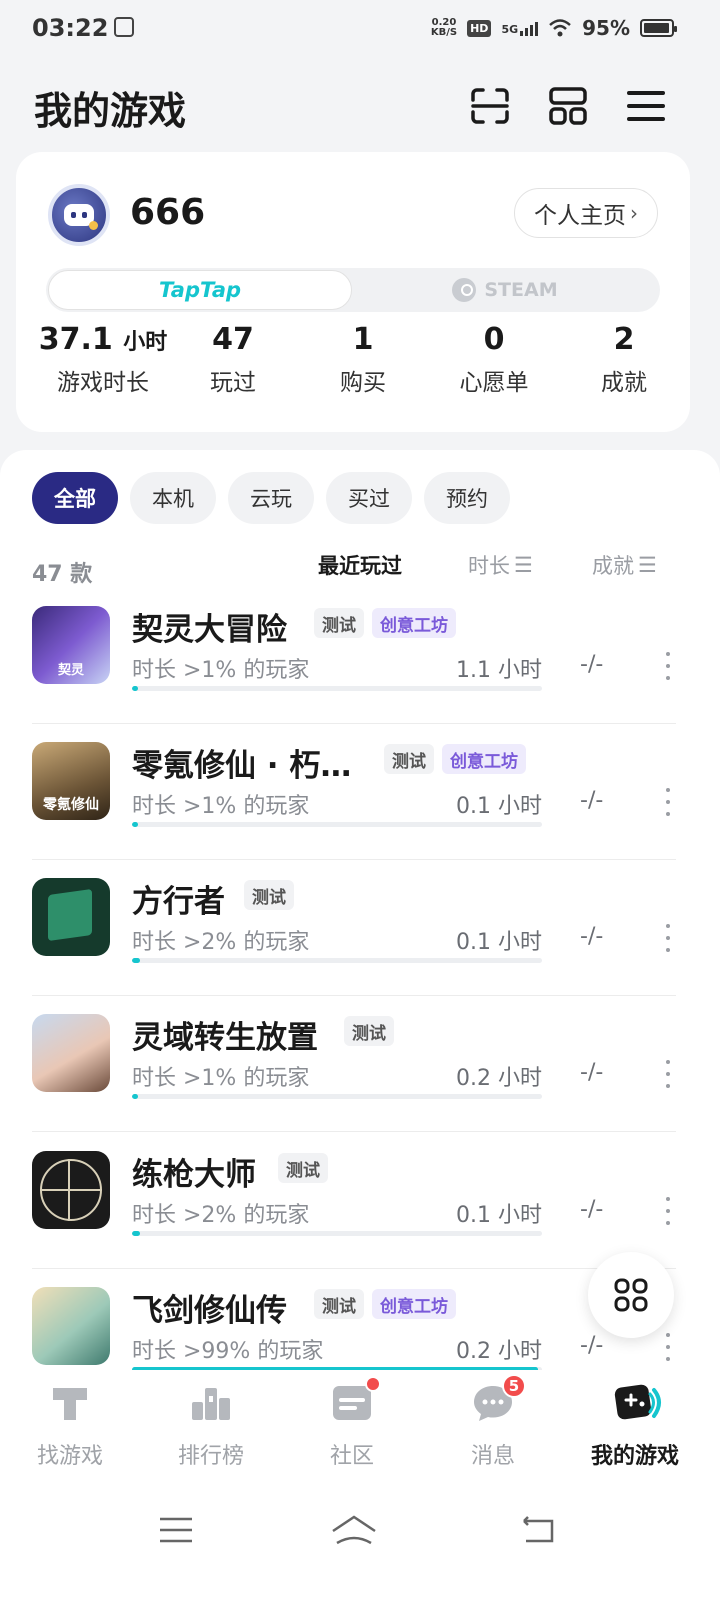 The width and height of the screenshot is (720, 1600). What do you see at coordinates (369, 498) in the screenshot?
I see `filter-bought: 买过` at bounding box center [369, 498].